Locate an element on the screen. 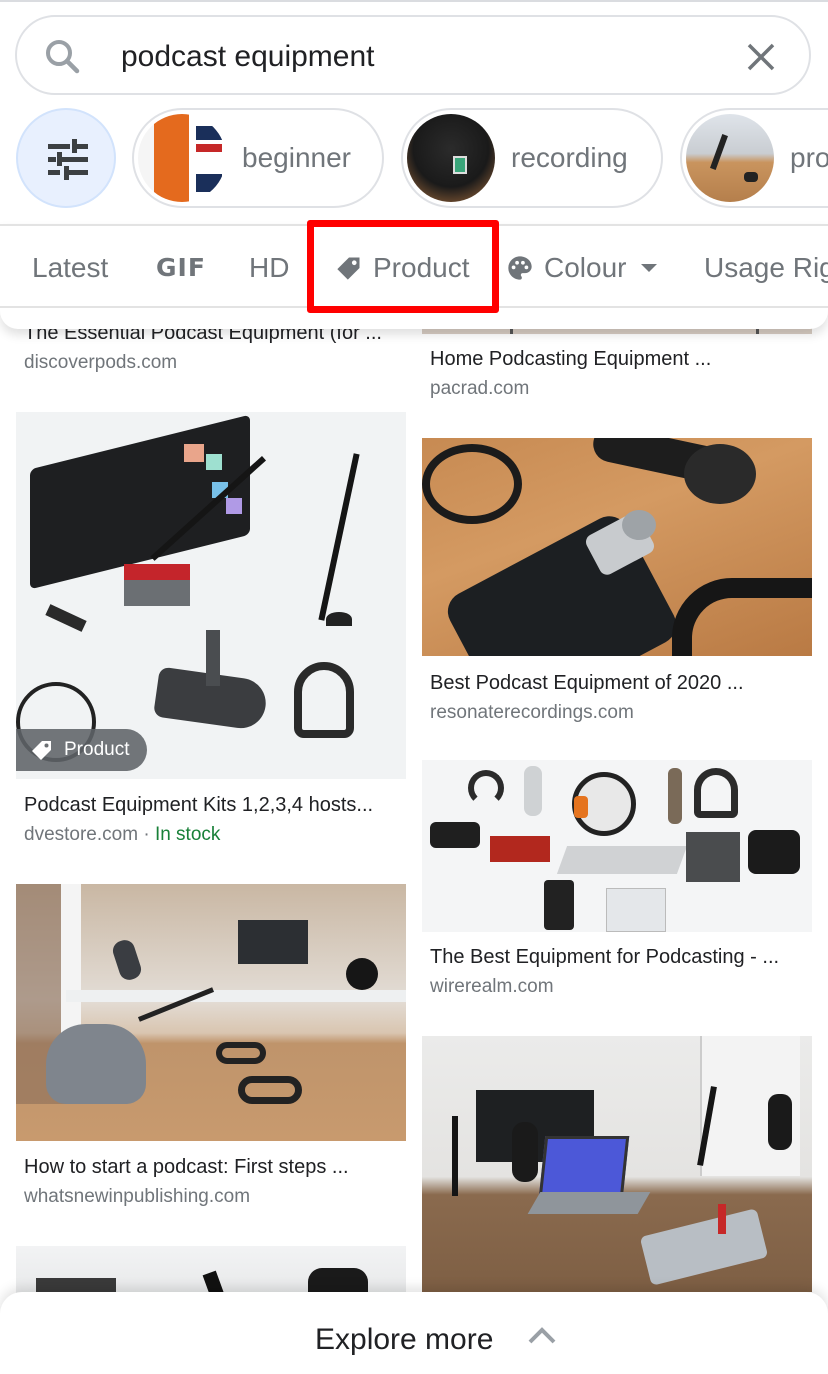 This screenshot has width=828, height=1374. chip-recording: recording is located at coordinates (532, 158).